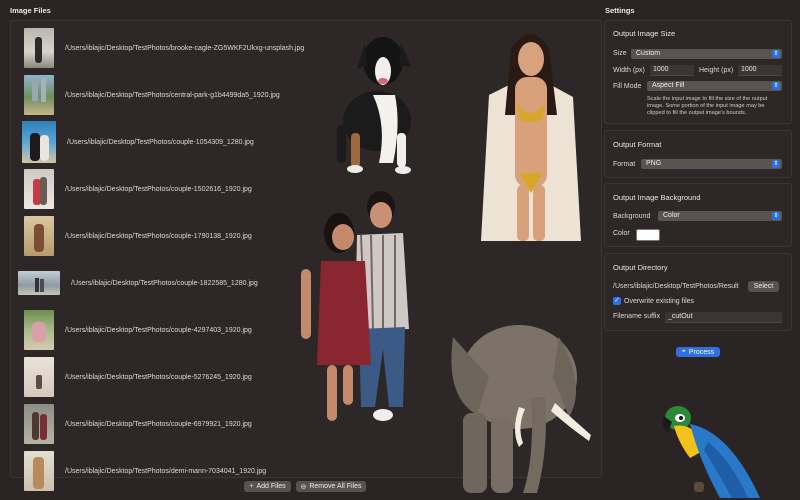 The image size is (800, 500). What do you see at coordinates (749, 69) in the screenshot?
I see `height-input-value: 1000` at bounding box center [749, 69].